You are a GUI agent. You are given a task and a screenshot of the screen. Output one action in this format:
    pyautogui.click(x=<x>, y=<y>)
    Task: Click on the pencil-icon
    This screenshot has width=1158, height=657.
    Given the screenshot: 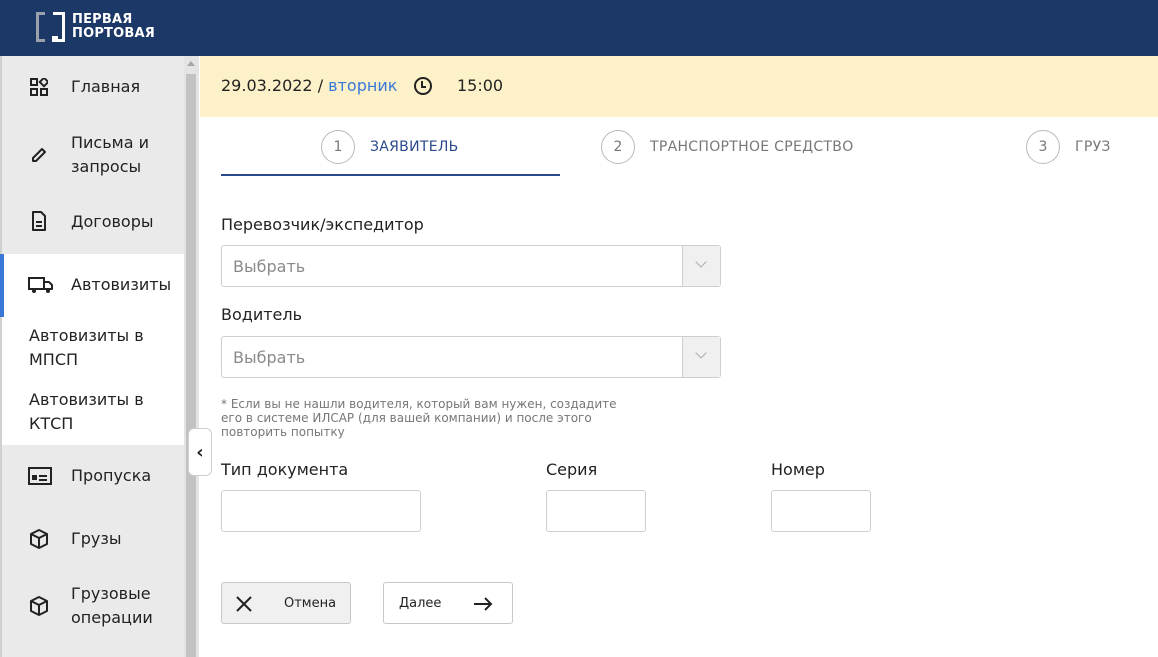 What is the action you would take?
    pyautogui.click(x=39, y=155)
    